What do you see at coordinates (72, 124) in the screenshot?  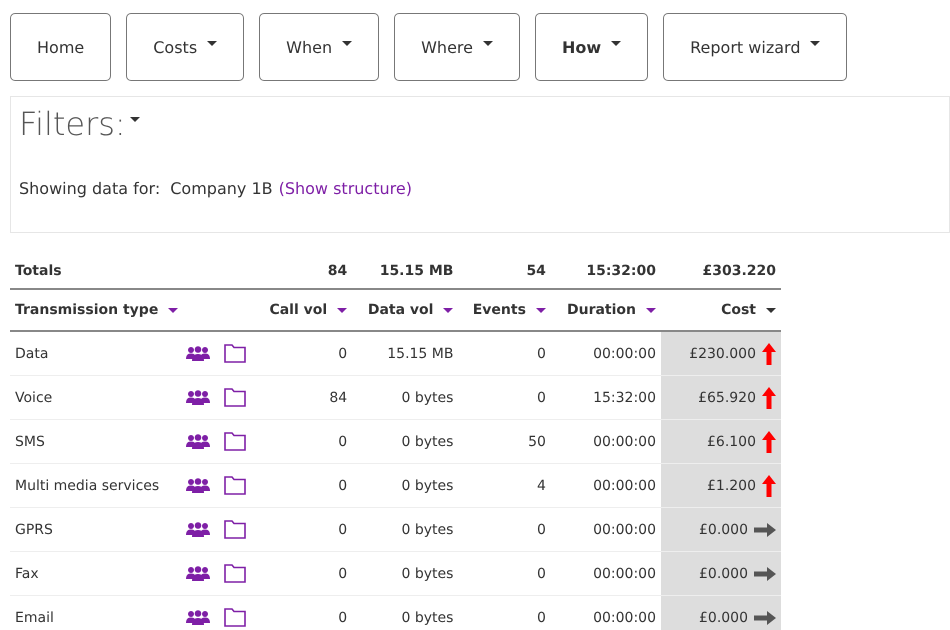 I see `filters-title: Filters:` at bounding box center [72, 124].